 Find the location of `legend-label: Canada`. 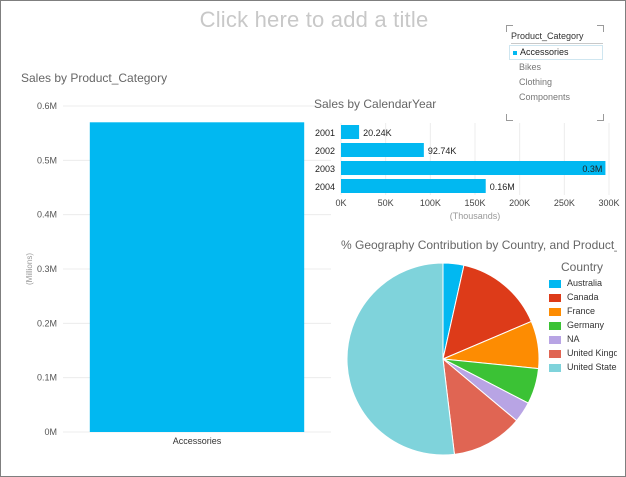

legend-label: Canada is located at coordinates (583, 297).